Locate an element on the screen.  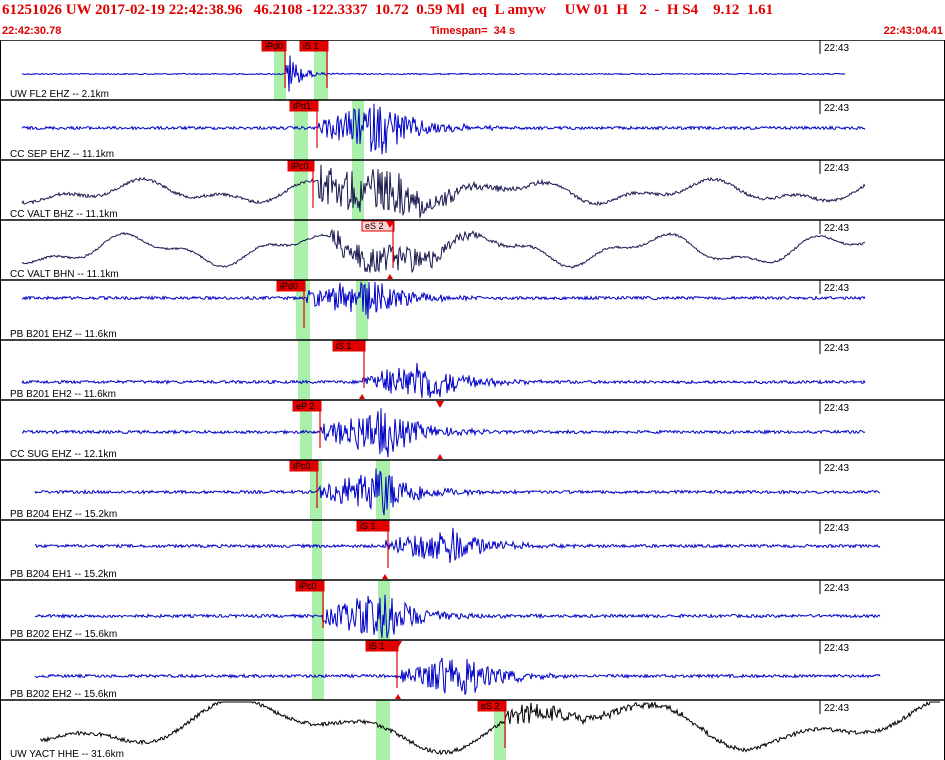
station-label: CC VALT BHN -- 11.1km is located at coordinates (64, 274).